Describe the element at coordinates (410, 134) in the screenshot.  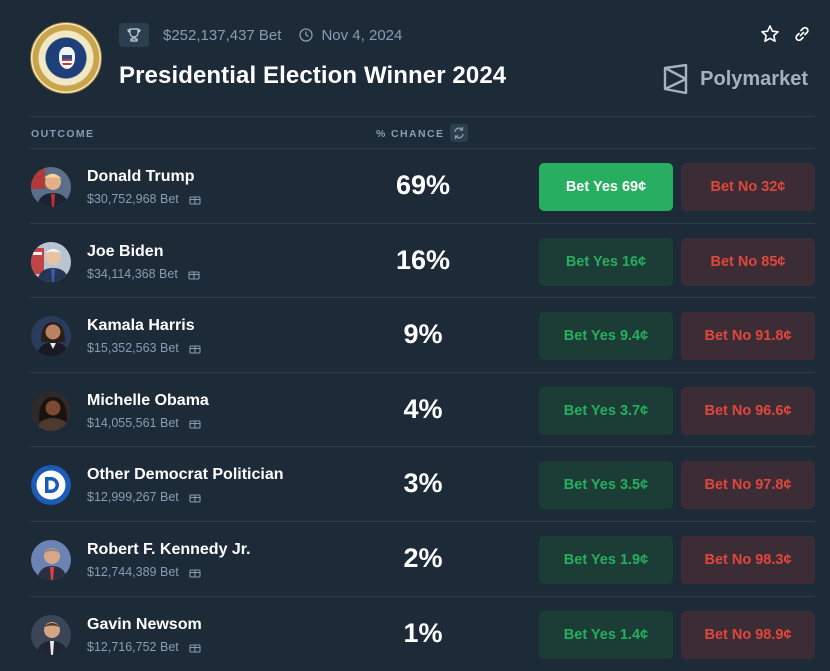
I see `chance-column-header: % CHANCE` at that location.